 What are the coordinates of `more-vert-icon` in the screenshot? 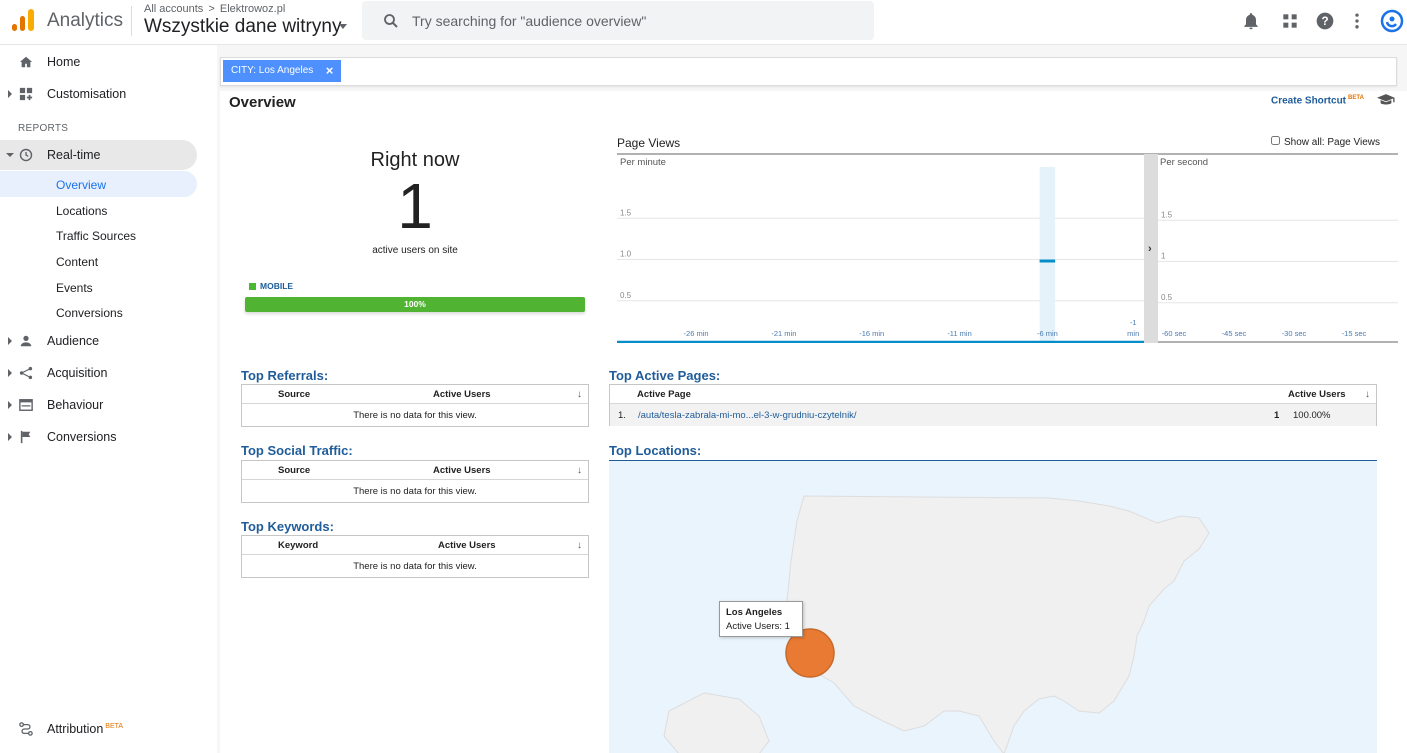 It's located at (1357, 21).